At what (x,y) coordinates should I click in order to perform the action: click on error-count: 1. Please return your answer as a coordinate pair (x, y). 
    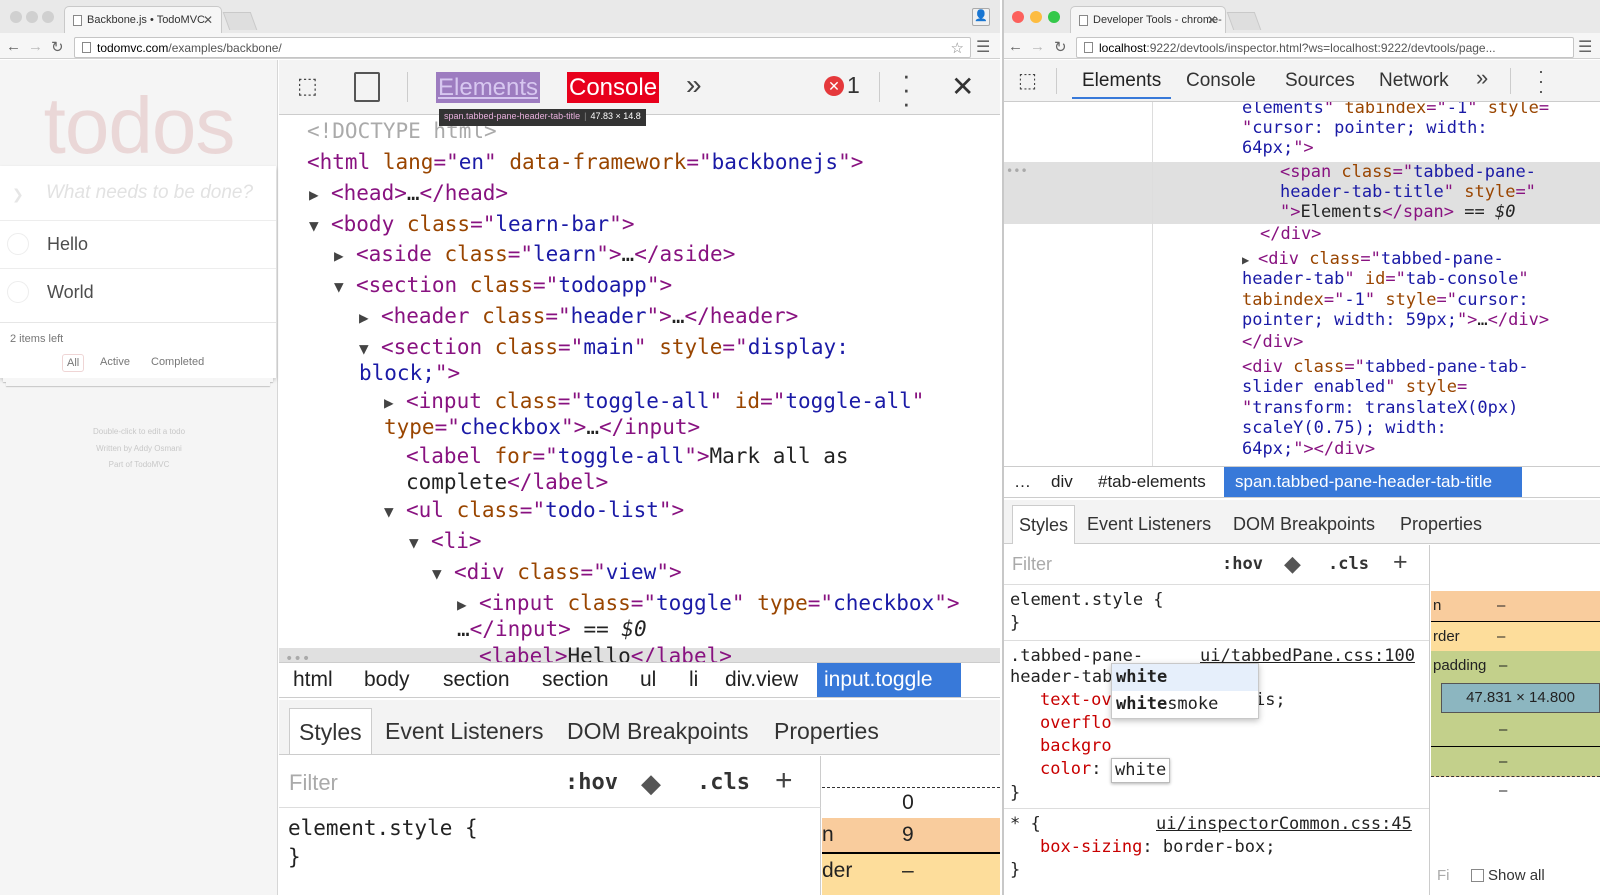
    Looking at the image, I should click on (853, 85).